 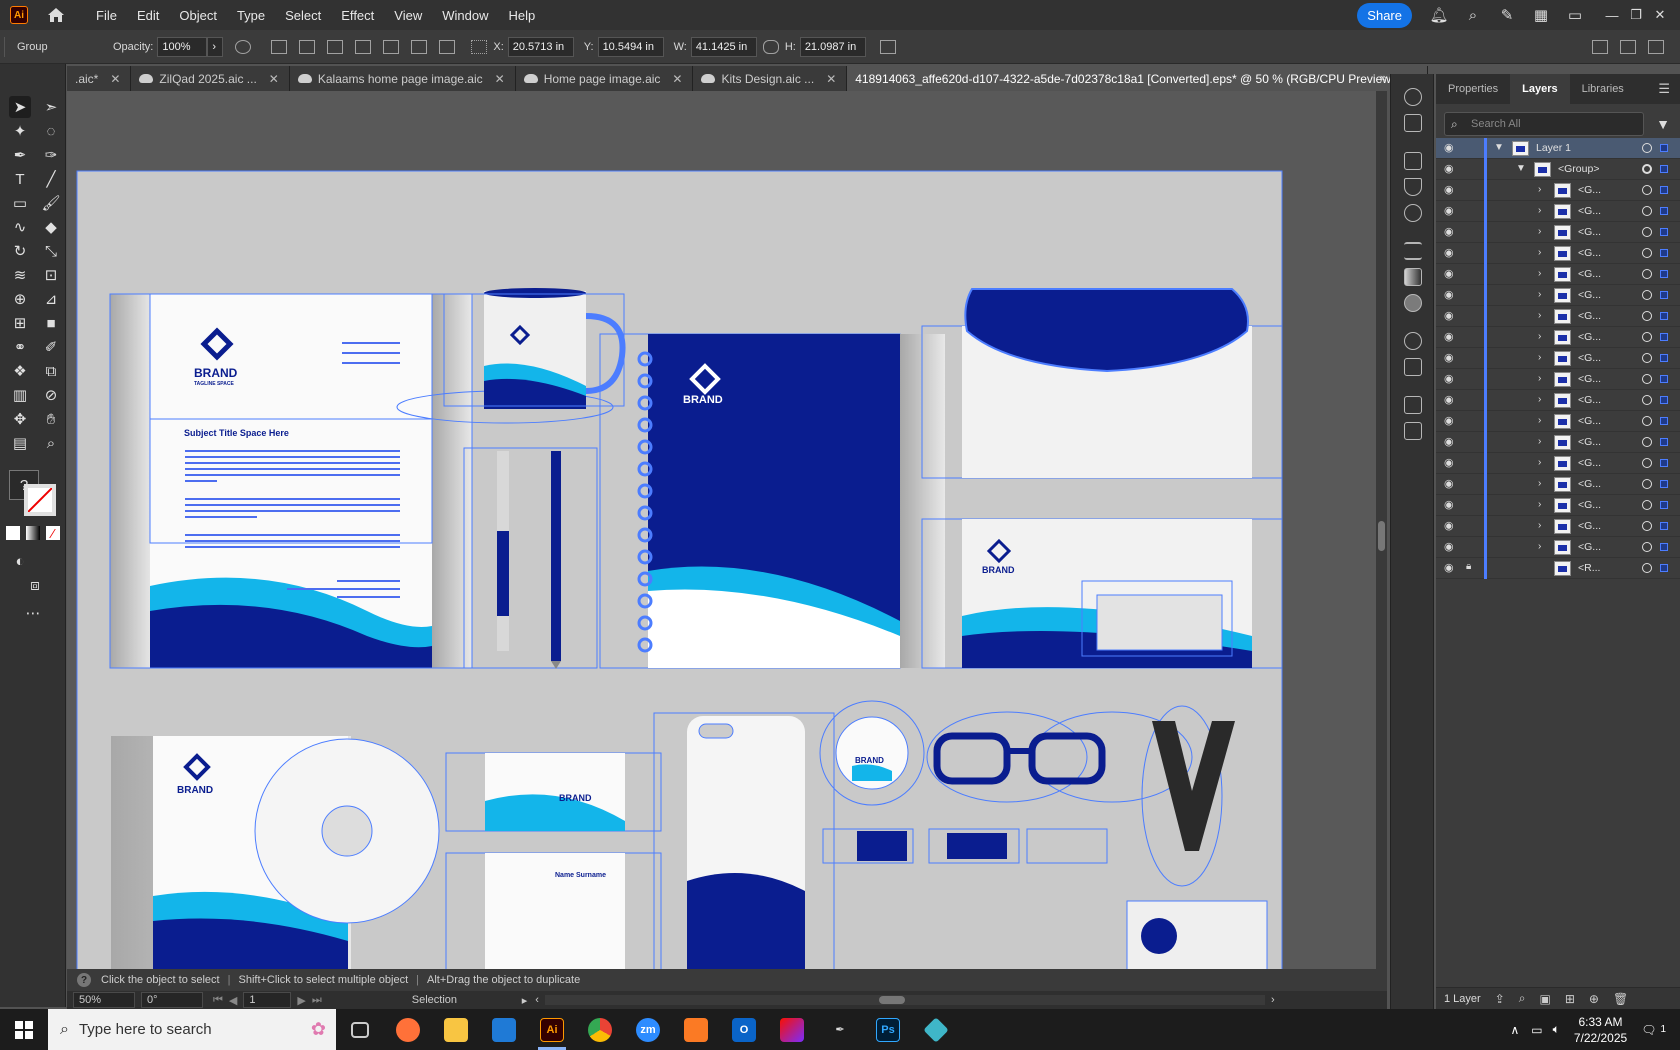 What do you see at coordinates (1522, 998) in the screenshot?
I see `locate-object-icon: ⌕` at bounding box center [1522, 998].